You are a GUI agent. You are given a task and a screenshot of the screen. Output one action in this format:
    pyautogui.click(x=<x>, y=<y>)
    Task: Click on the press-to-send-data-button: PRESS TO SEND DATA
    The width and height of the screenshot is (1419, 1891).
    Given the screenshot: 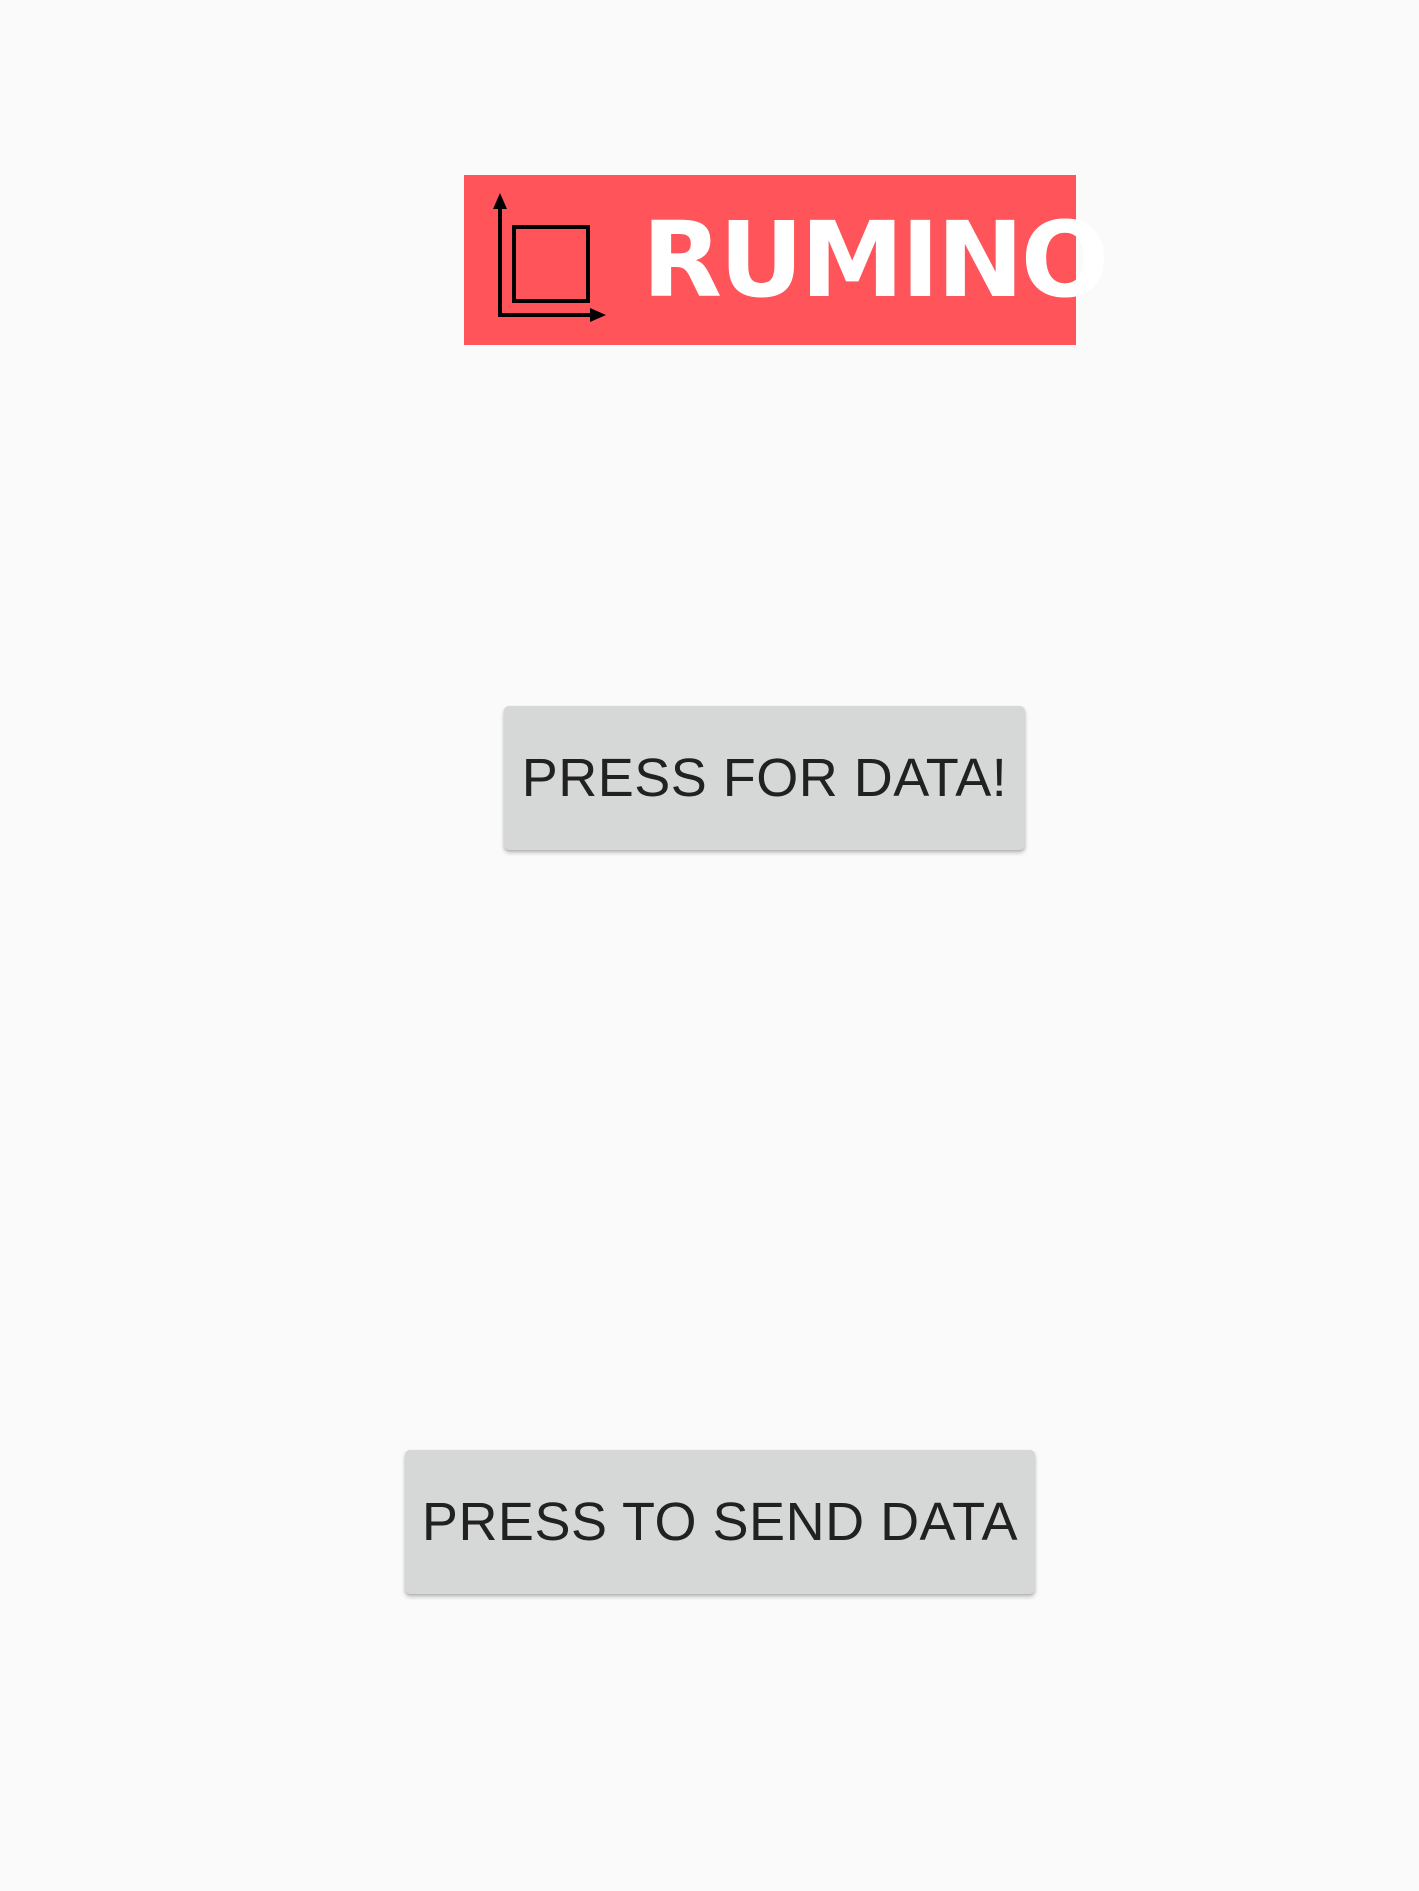 What is the action you would take?
    pyautogui.click(x=720, y=1522)
    